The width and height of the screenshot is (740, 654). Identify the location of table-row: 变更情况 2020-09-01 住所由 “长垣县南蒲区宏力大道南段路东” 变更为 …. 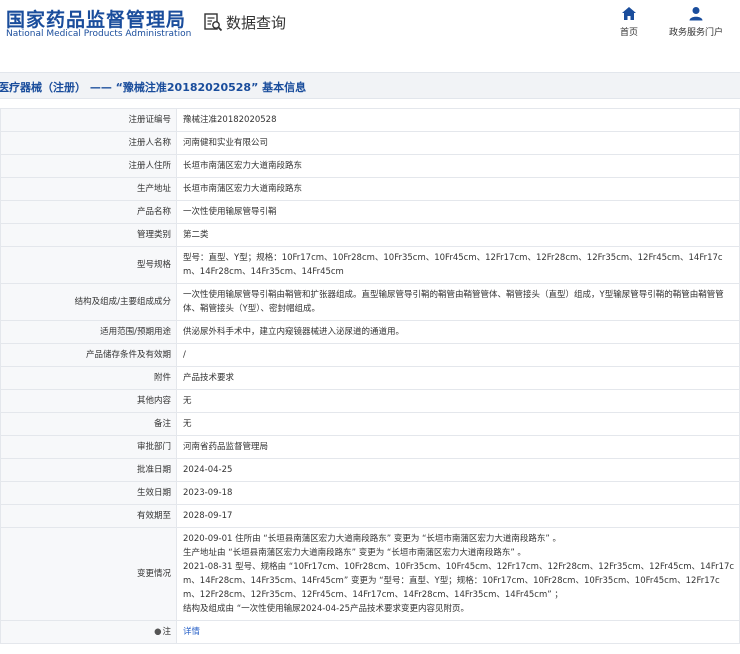
(370, 574).